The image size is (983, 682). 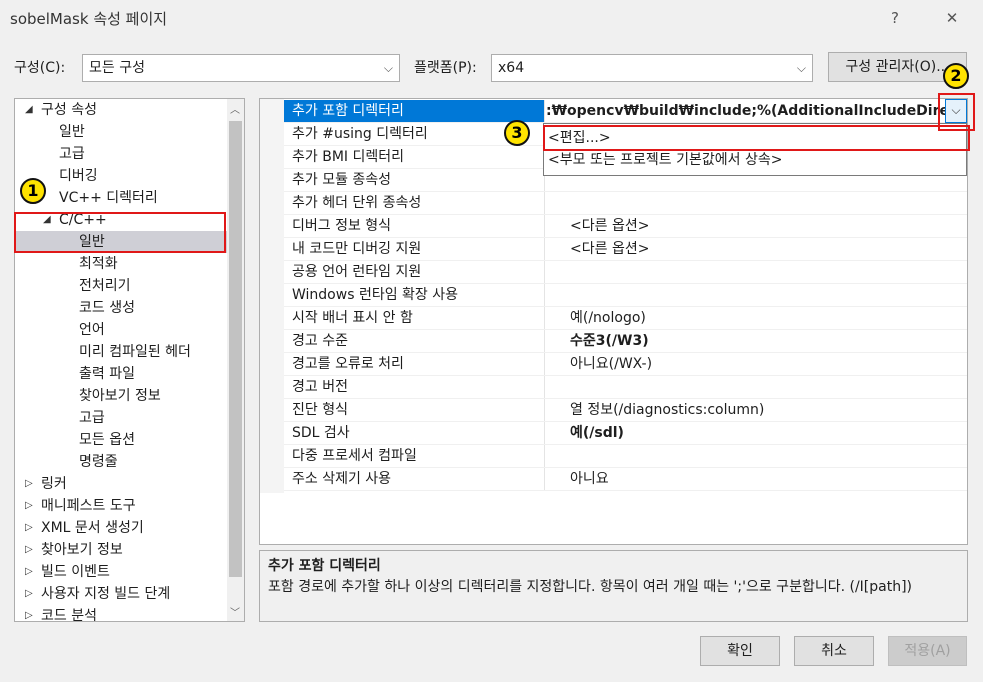 I want to click on tree-item-label: 일반, so click(x=72, y=132).